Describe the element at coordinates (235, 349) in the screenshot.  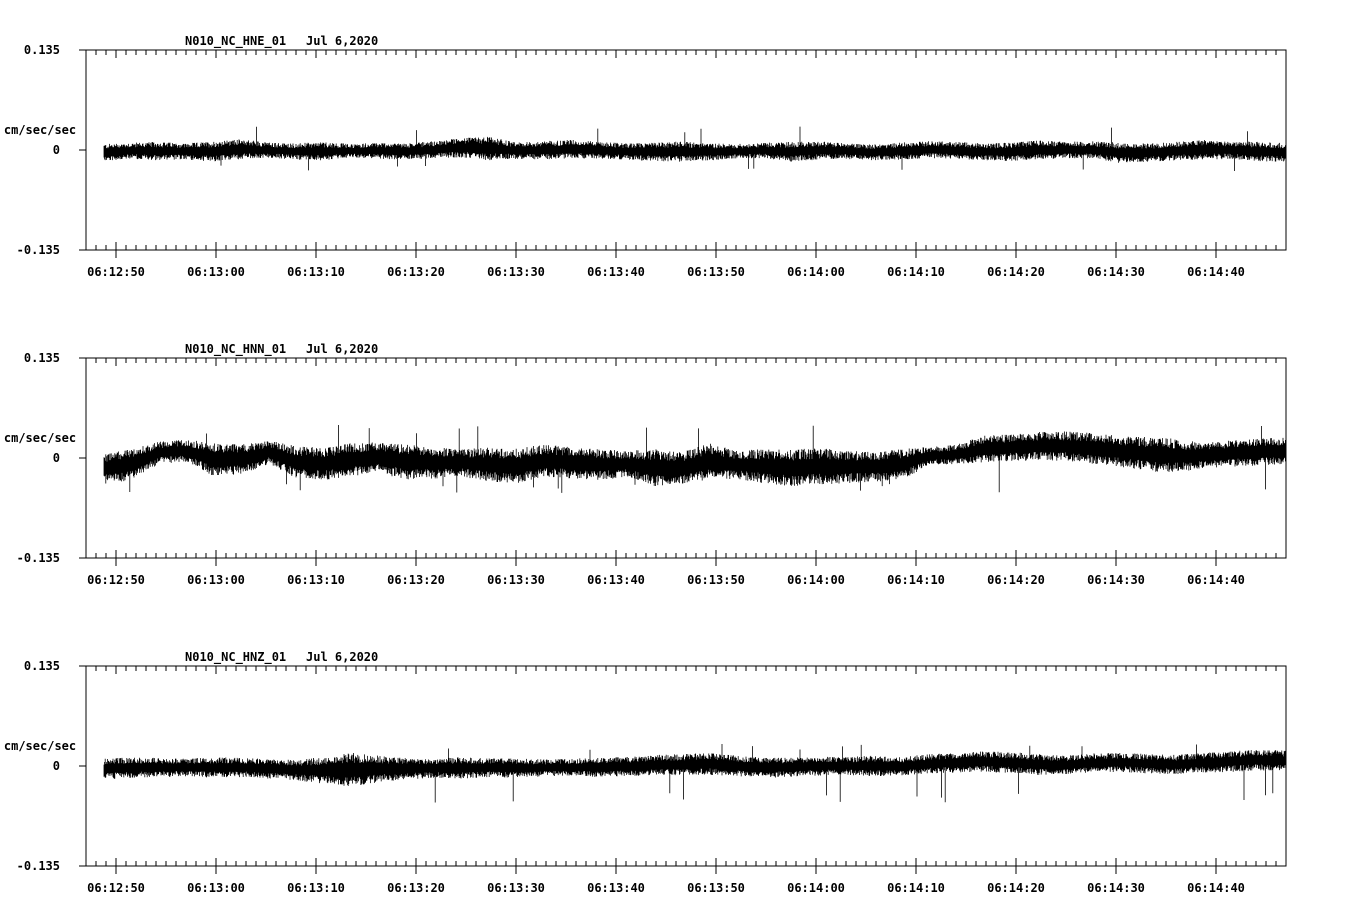
I see `trace-title: N010_NC_HNN_01` at that location.